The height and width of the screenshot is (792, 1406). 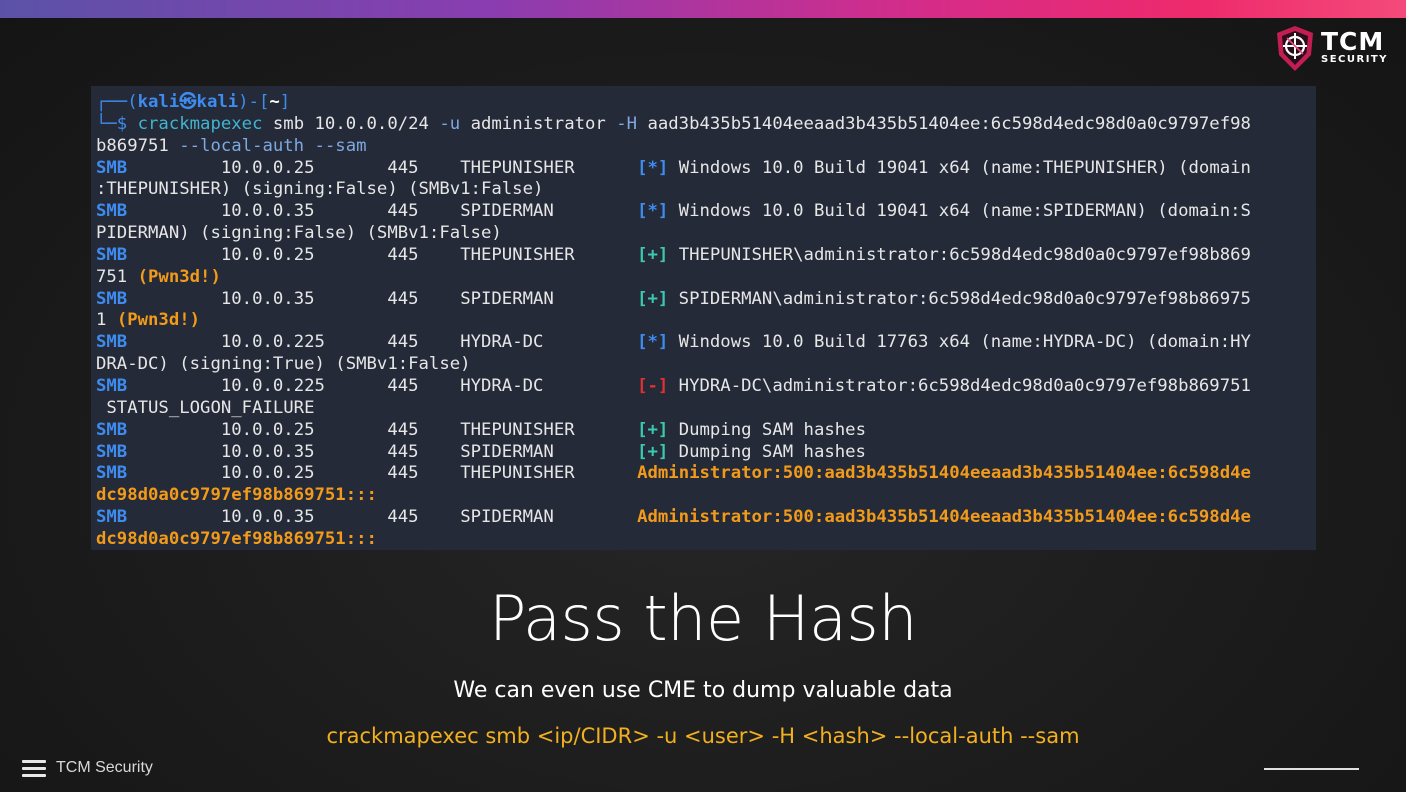 What do you see at coordinates (1354, 59) in the screenshot?
I see `logo-subtitle: SECURITY` at bounding box center [1354, 59].